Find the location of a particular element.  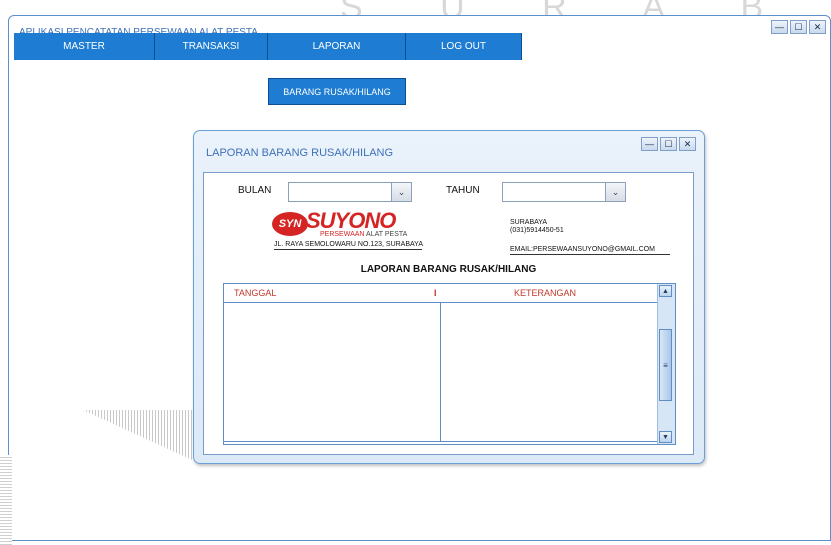

company-tagline: PERSEWAAN ALAT PESTA is located at coordinates (363, 234).